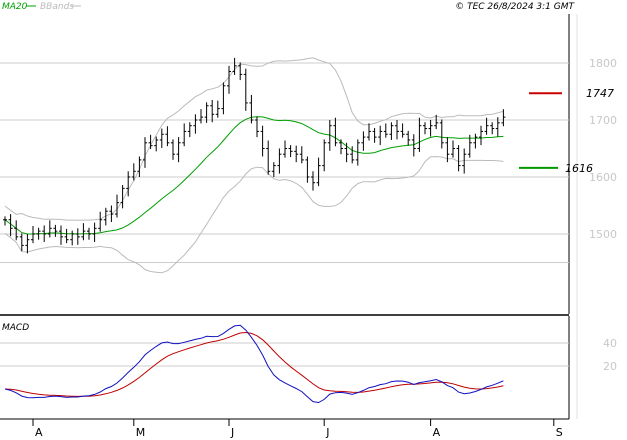 Image resolution: width=627 pixels, height=440 pixels. Describe the element at coordinates (610, 355) in the screenshot. I see `macd-axis: 40 20` at that location.